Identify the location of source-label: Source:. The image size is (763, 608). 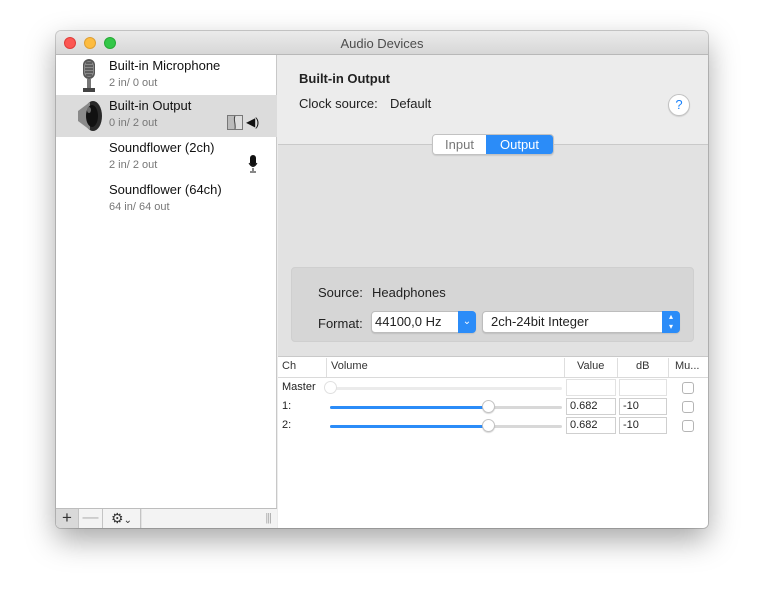
(340, 292).